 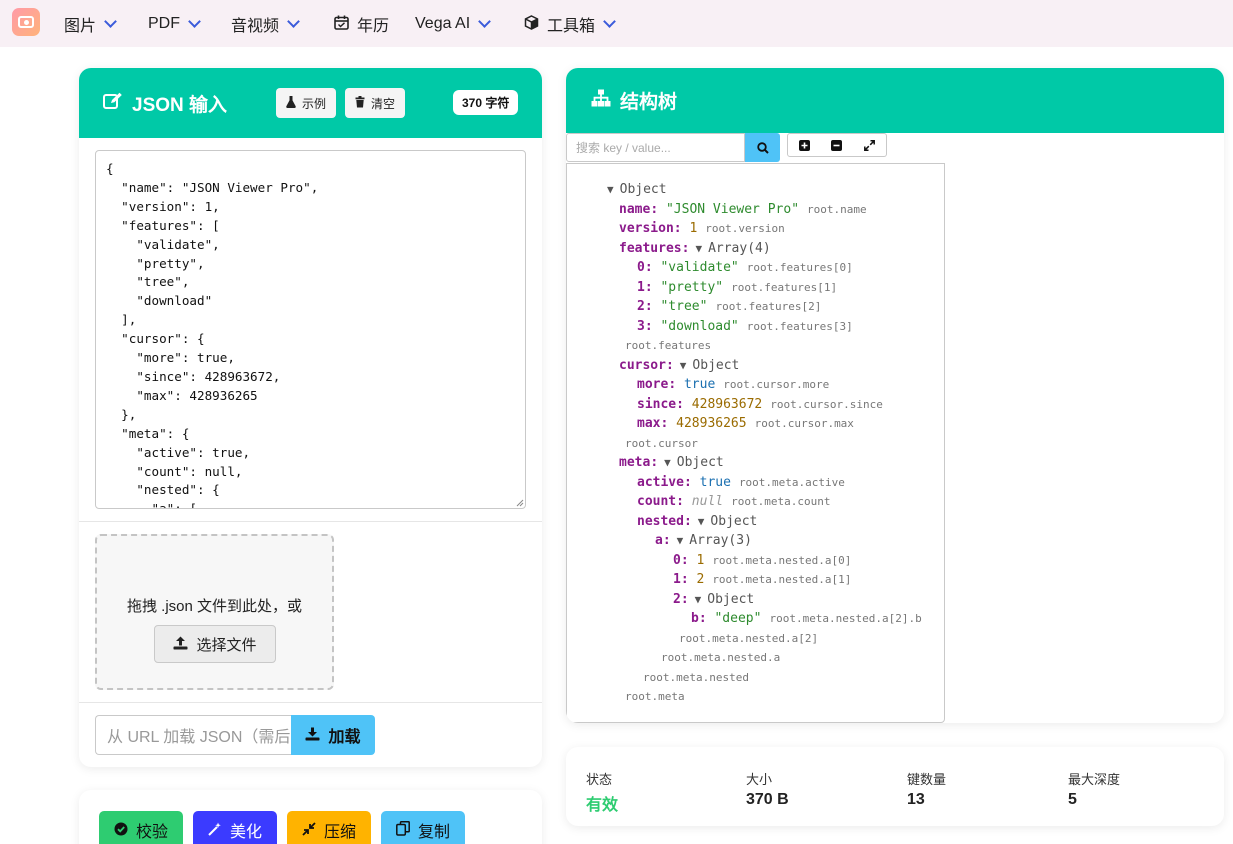 I want to click on tree-key: nested, so click(x=660, y=521).